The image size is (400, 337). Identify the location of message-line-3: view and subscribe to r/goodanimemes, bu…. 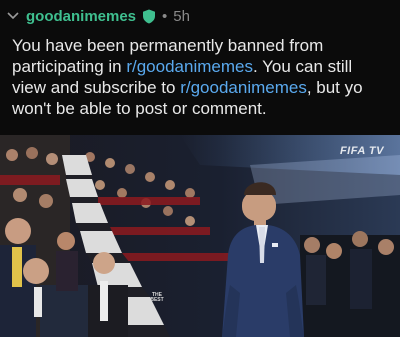
(187, 87).